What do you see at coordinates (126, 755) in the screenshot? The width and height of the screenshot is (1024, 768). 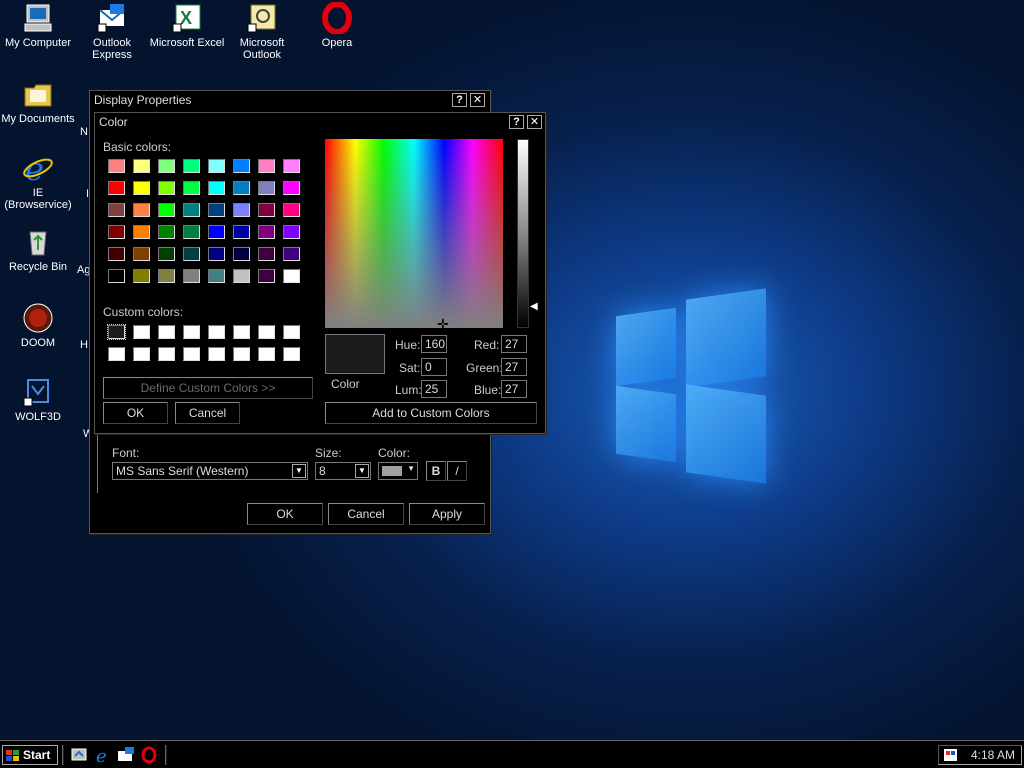 I see `outlook-express-icon` at bounding box center [126, 755].